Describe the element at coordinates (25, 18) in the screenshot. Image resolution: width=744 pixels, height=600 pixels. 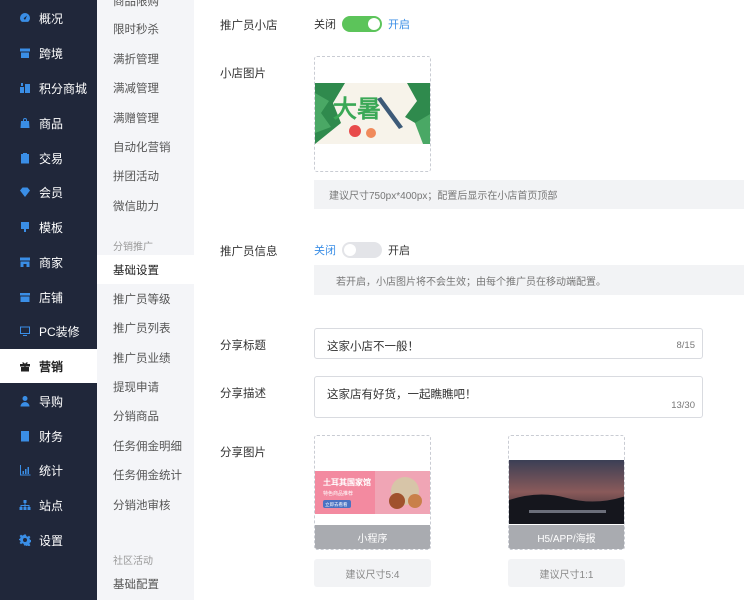
I see `gauge-icon` at that location.